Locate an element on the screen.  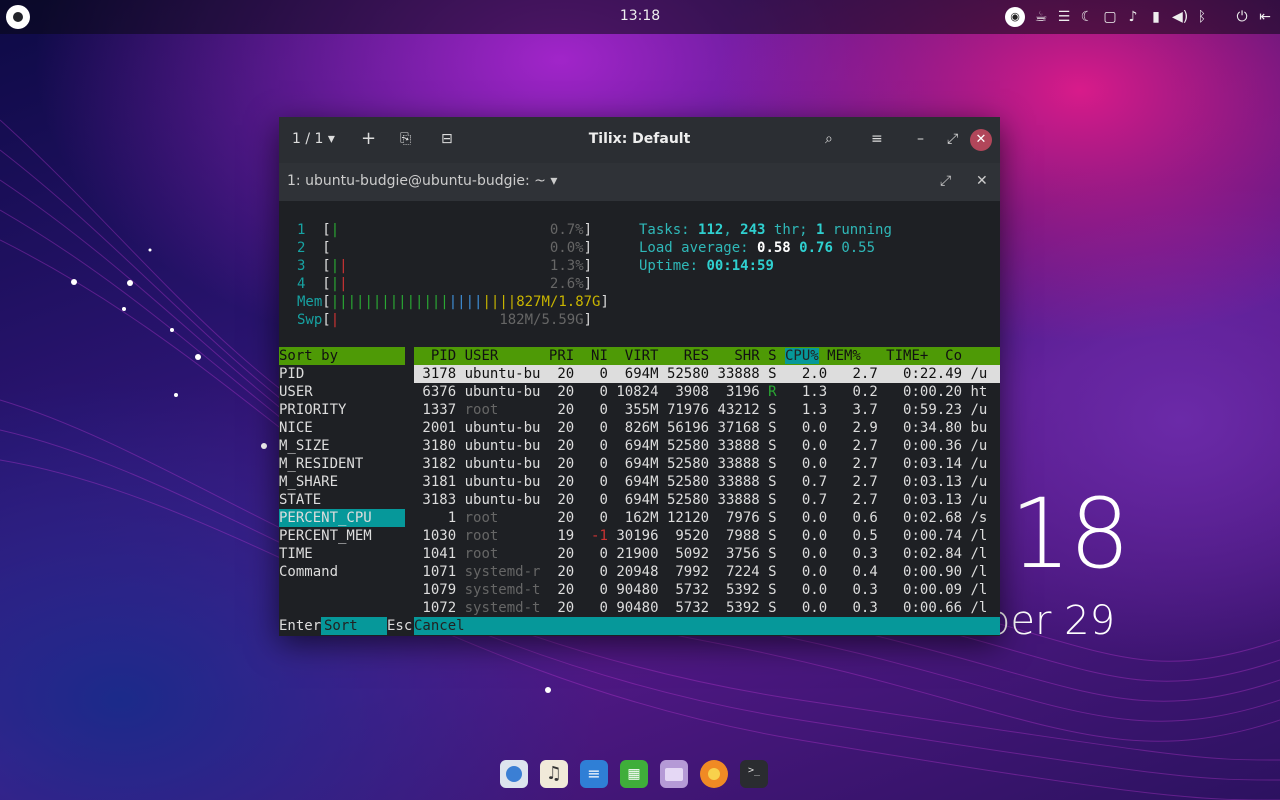
cell: -1 is located at coordinates (595, 536).